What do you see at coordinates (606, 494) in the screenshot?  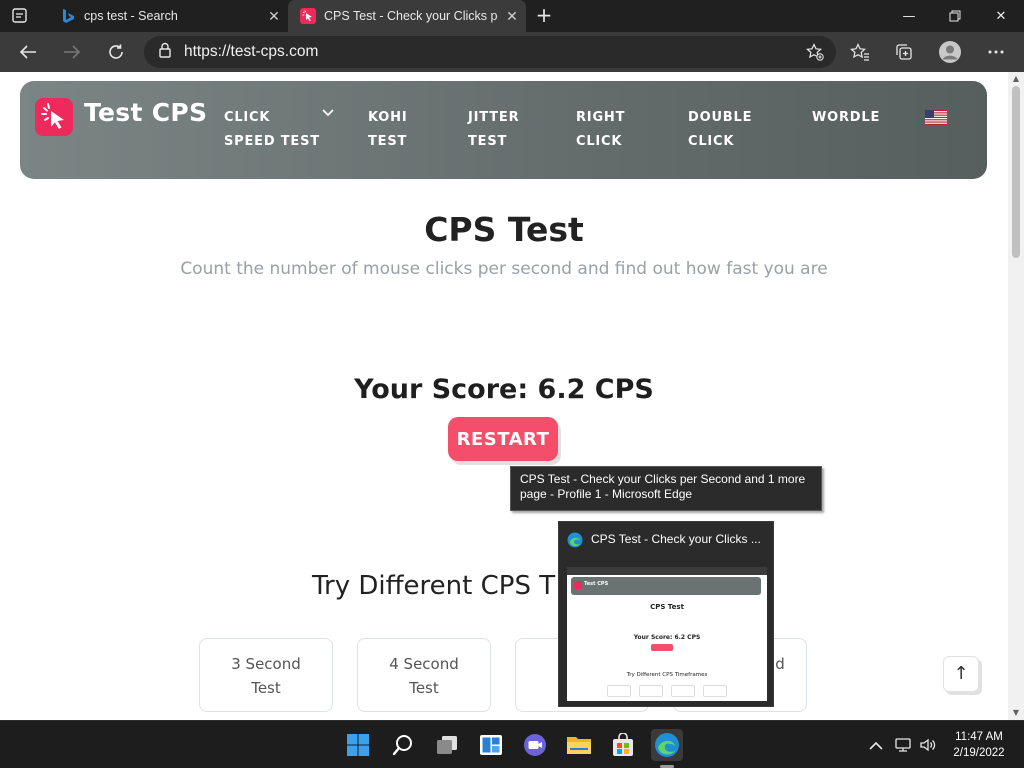 I see `tooltip-line2: page - Profile 1 - Microsoft Edge` at bounding box center [606, 494].